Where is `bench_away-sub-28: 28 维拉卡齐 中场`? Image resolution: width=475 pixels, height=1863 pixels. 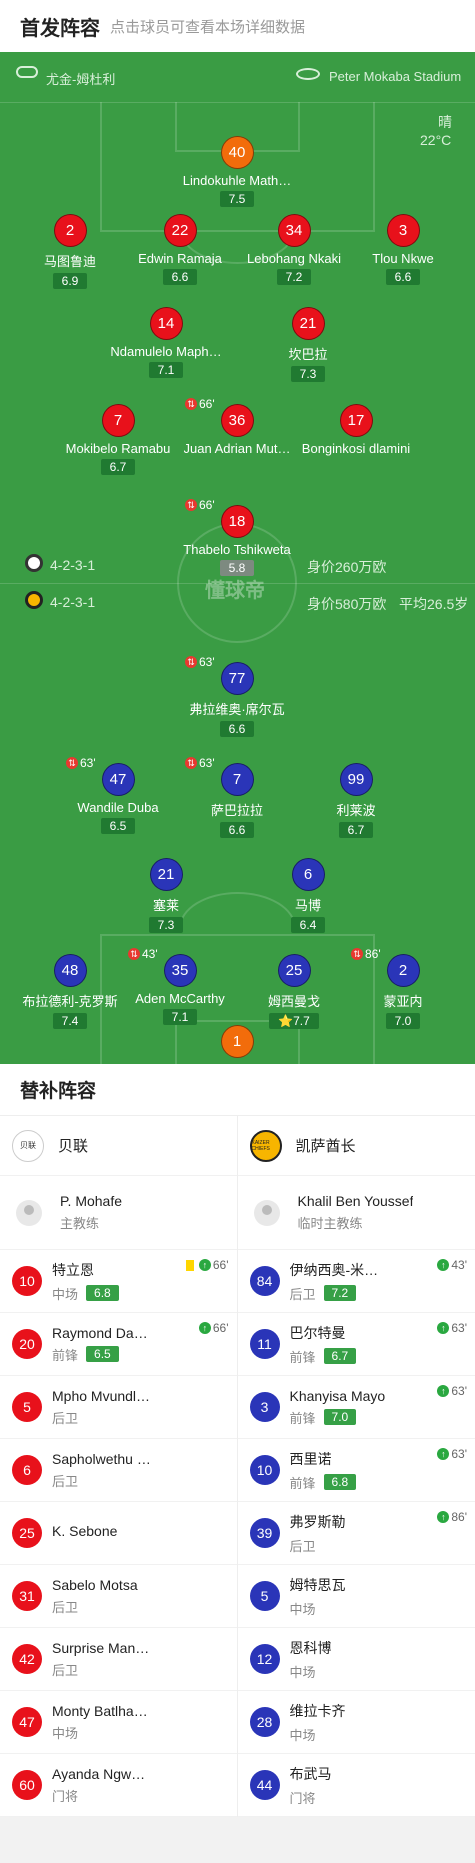 bench_away-sub-28: 28 维拉卡齐 中场 is located at coordinates (356, 1722).